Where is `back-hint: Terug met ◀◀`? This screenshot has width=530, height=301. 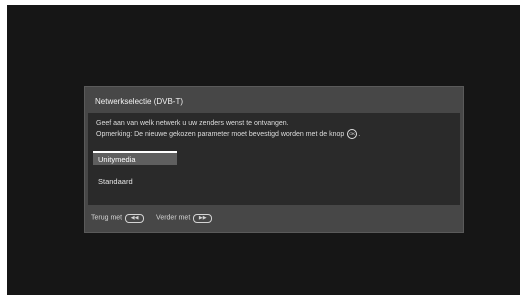
back-hint: Terug met ◀◀ is located at coordinates (118, 218).